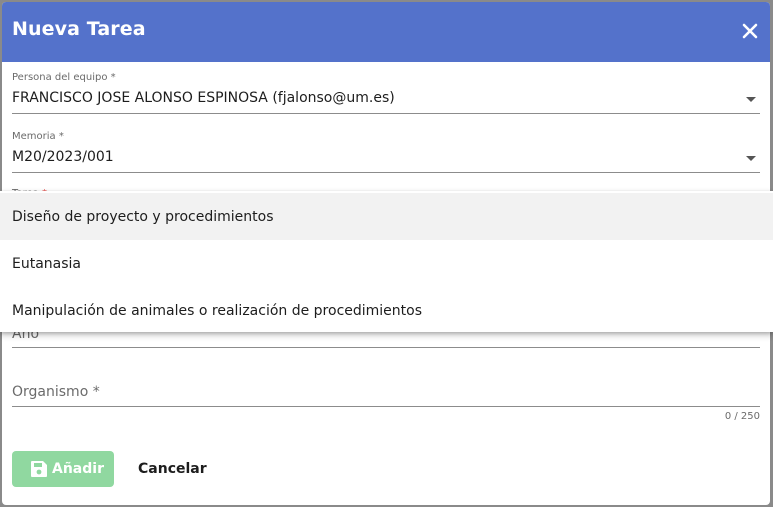 The height and width of the screenshot is (507, 773). I want to click on option-label: Diseño de proyecto y procedimientos, so click(143, 217).